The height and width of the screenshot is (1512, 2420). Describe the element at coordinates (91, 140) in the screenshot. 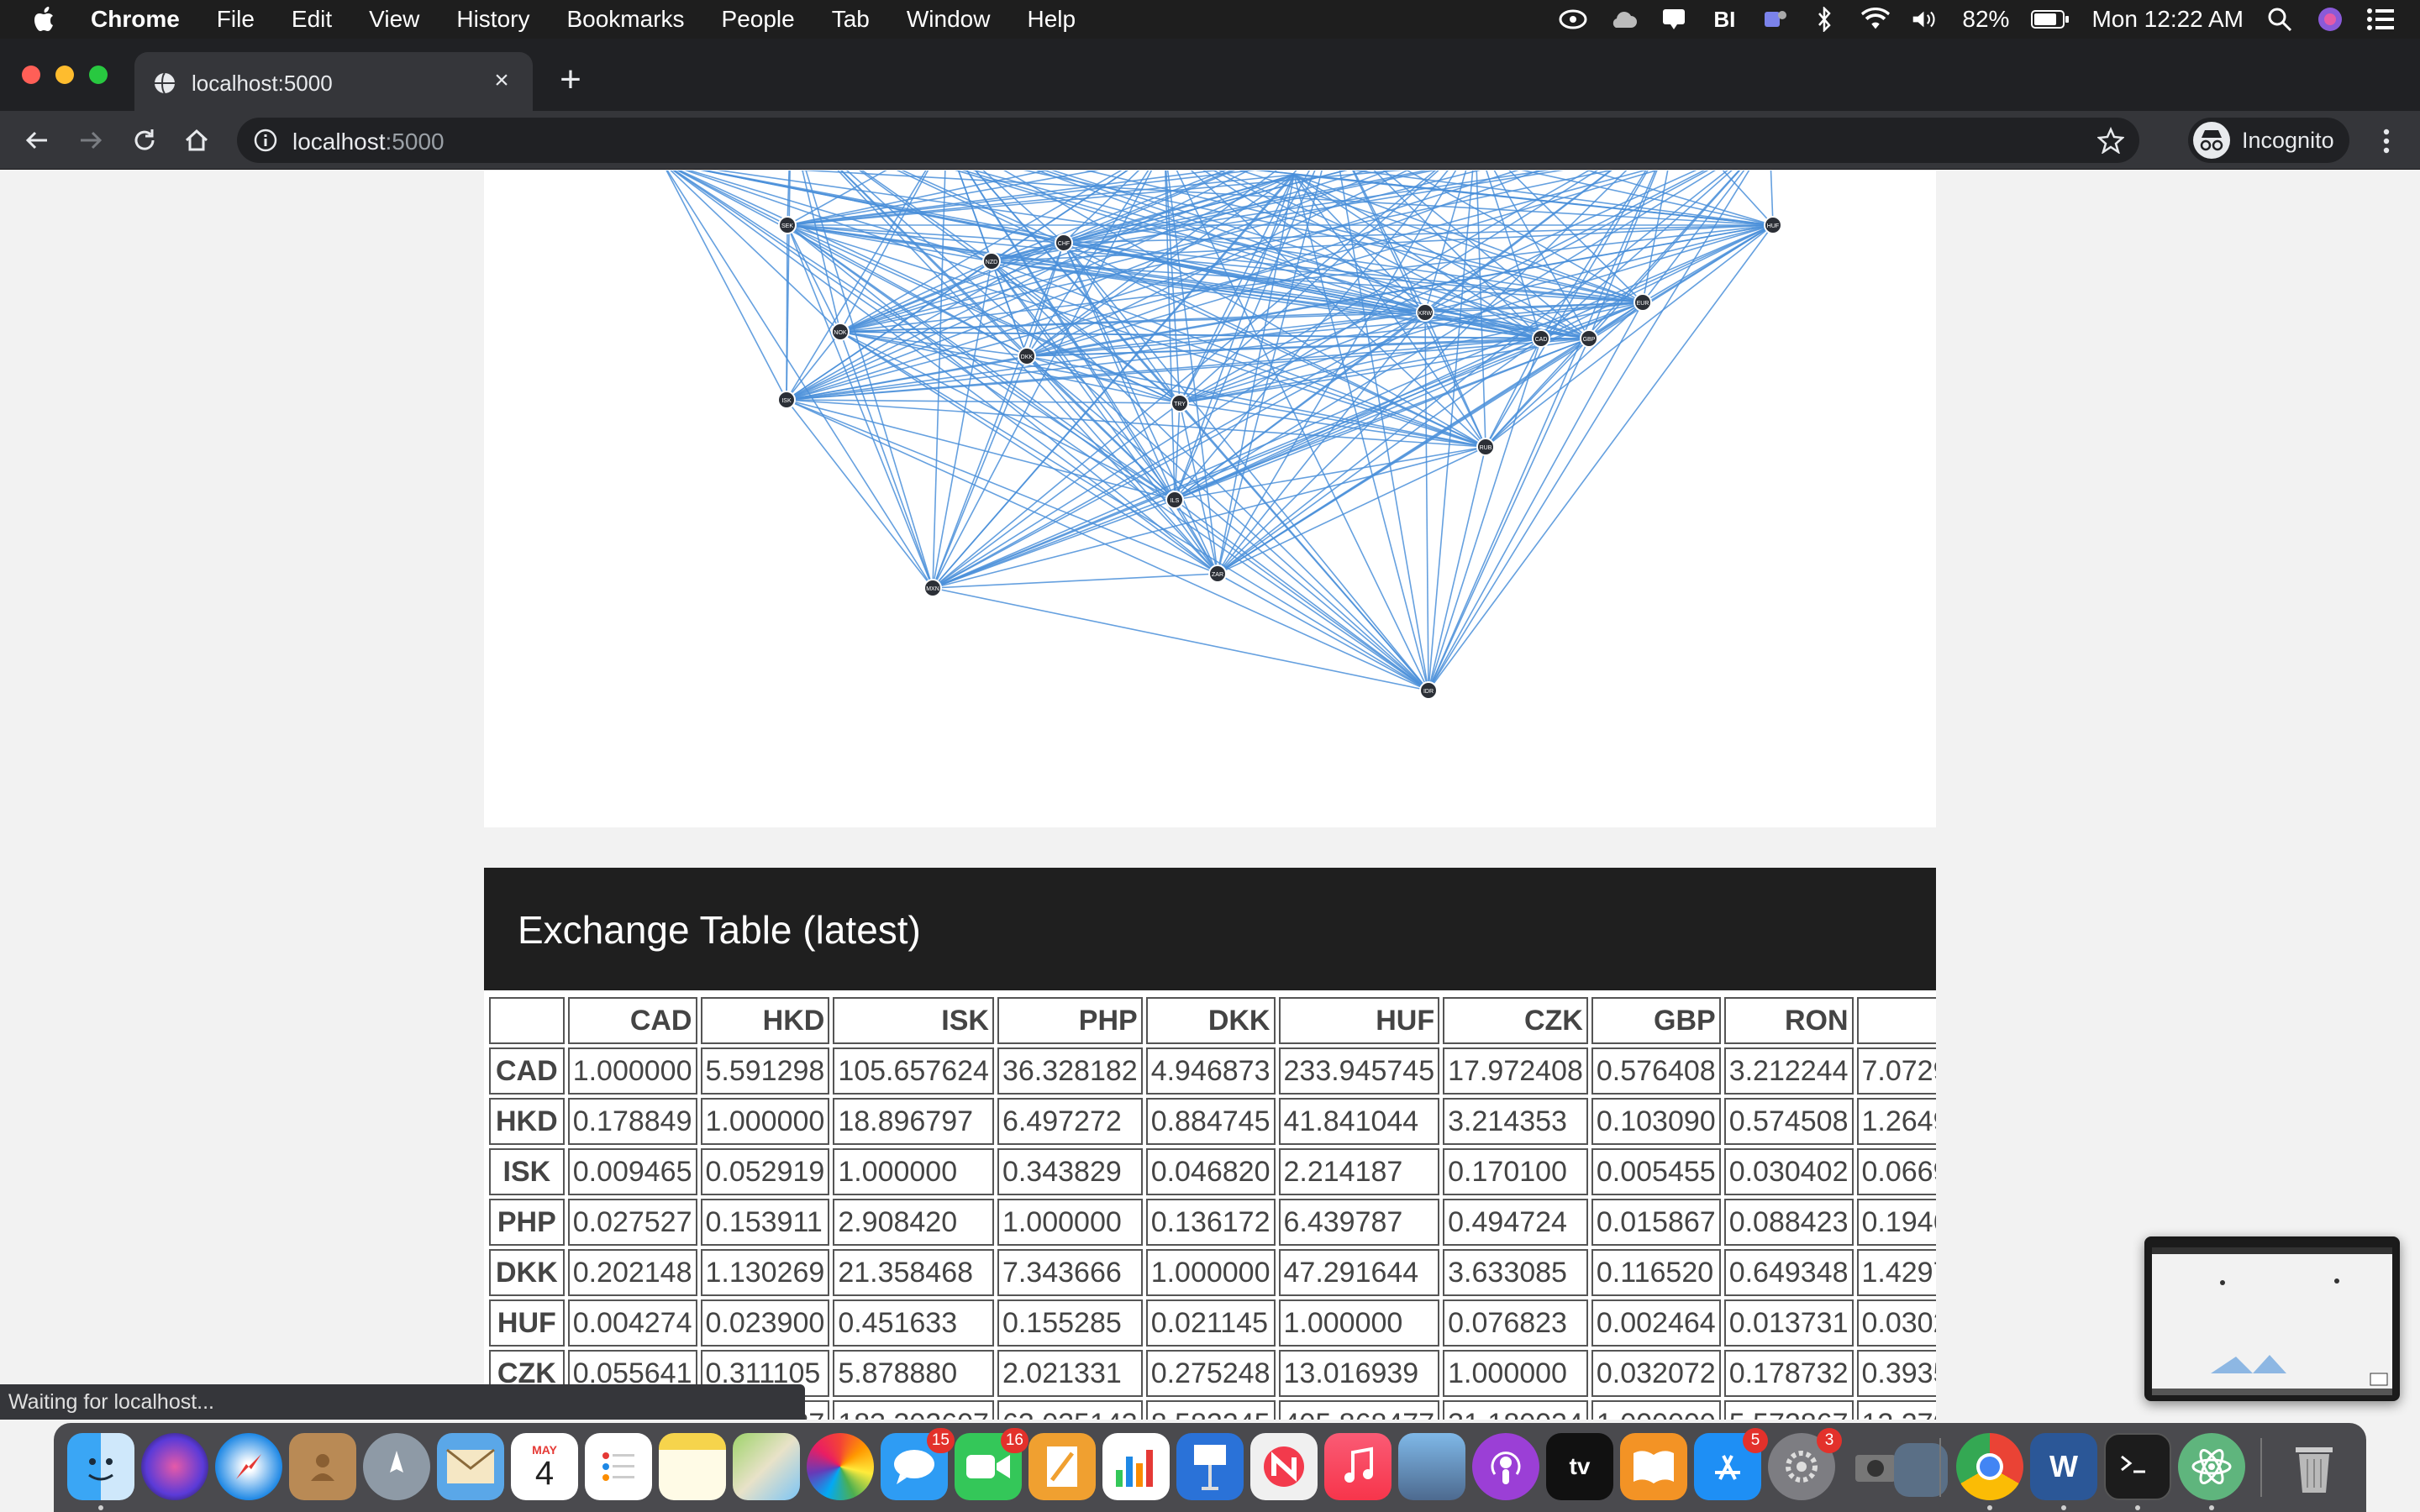

I see `forward-button` at that location.